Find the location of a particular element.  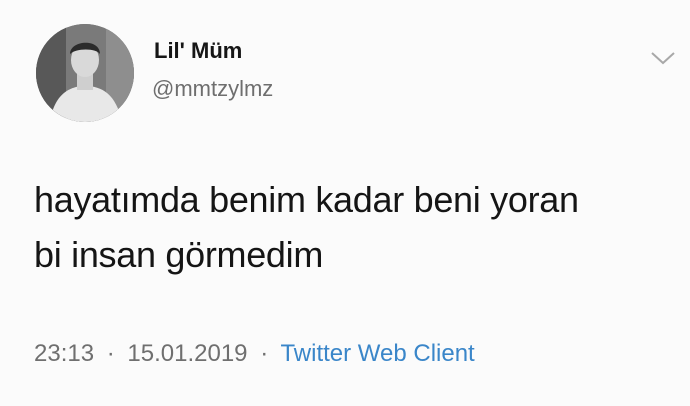

tweet-text-line: bi insan görmedim is located at coordinates (179, 254).